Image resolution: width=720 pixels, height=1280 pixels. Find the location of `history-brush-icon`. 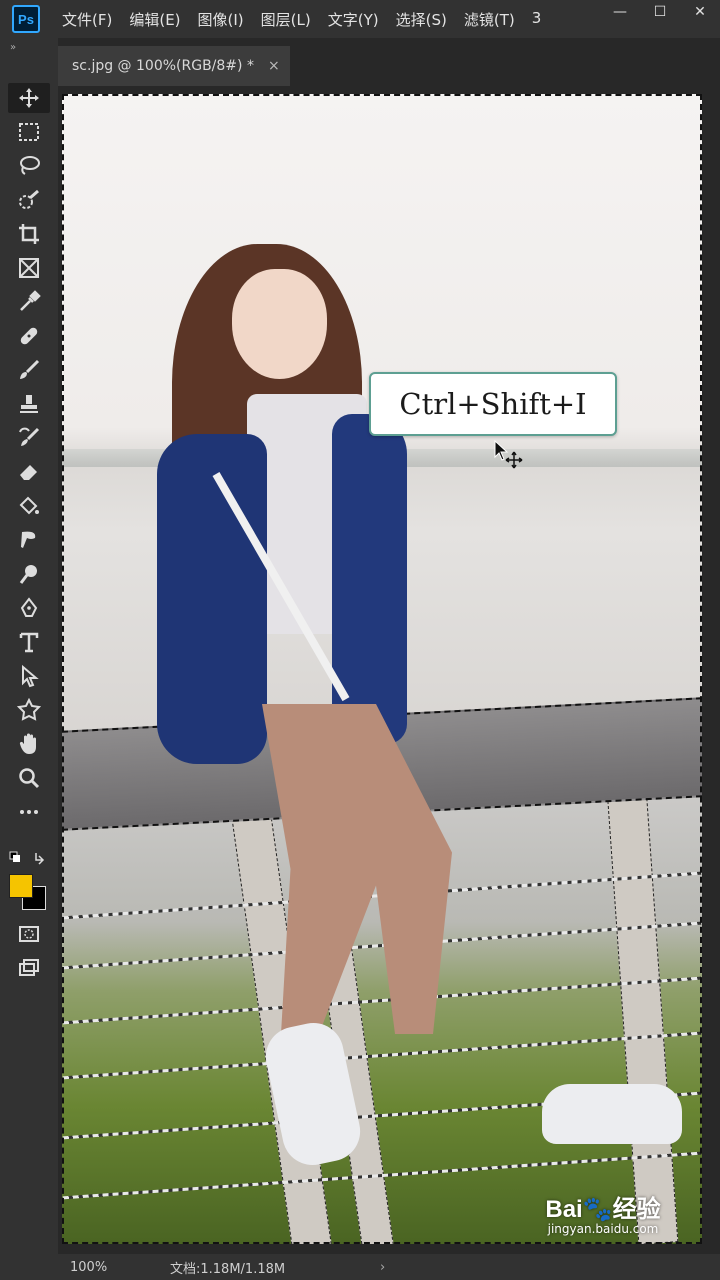

history-brush-icon is located at coordinates (29, 436).